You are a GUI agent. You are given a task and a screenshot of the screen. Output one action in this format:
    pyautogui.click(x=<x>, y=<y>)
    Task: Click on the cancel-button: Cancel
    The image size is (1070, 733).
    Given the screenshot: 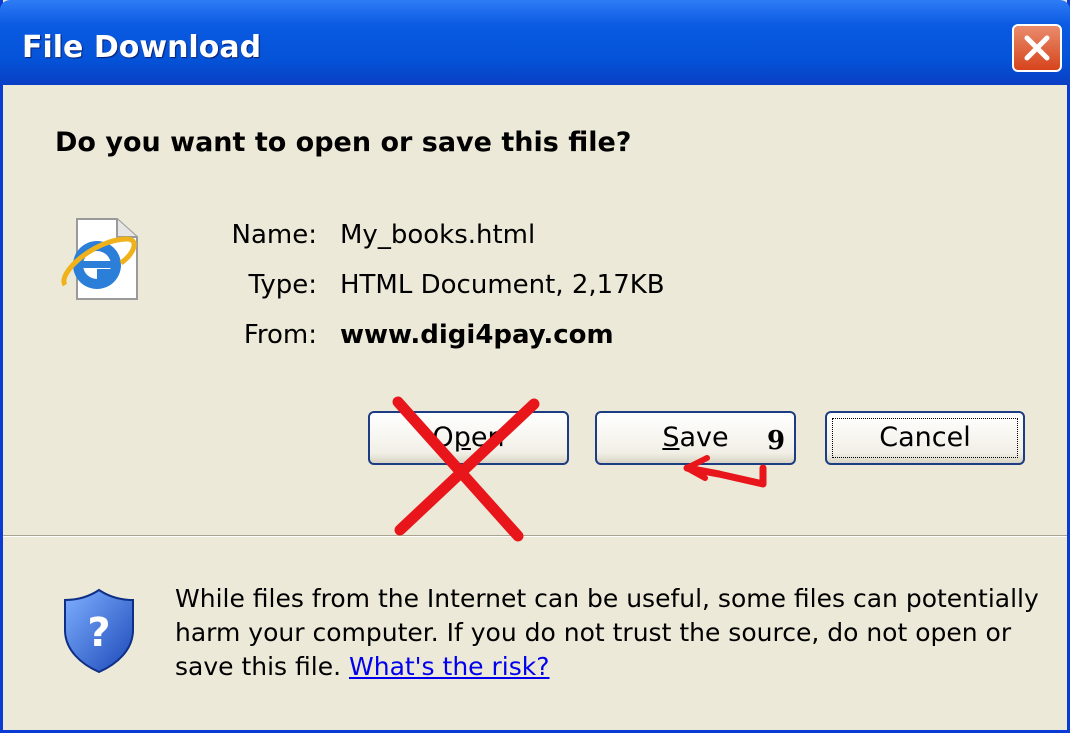 What is the action you would take?
    pyautogui.click(x=925, y=438)
    